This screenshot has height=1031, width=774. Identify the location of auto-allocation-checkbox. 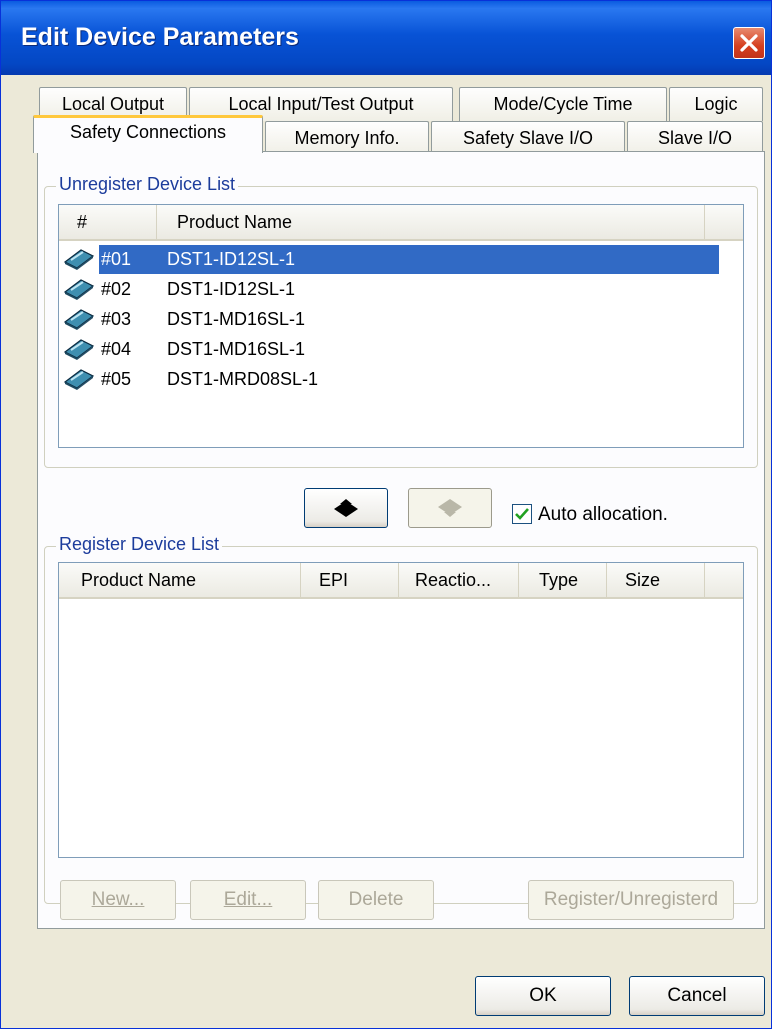
(522, 514).